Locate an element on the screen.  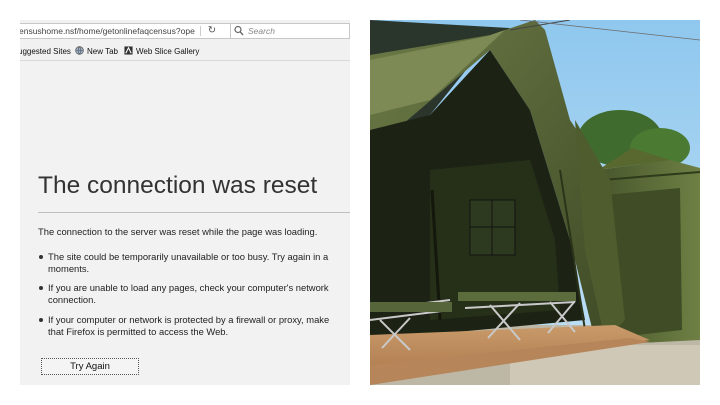
search-icon is located at coordinates (239, 30).